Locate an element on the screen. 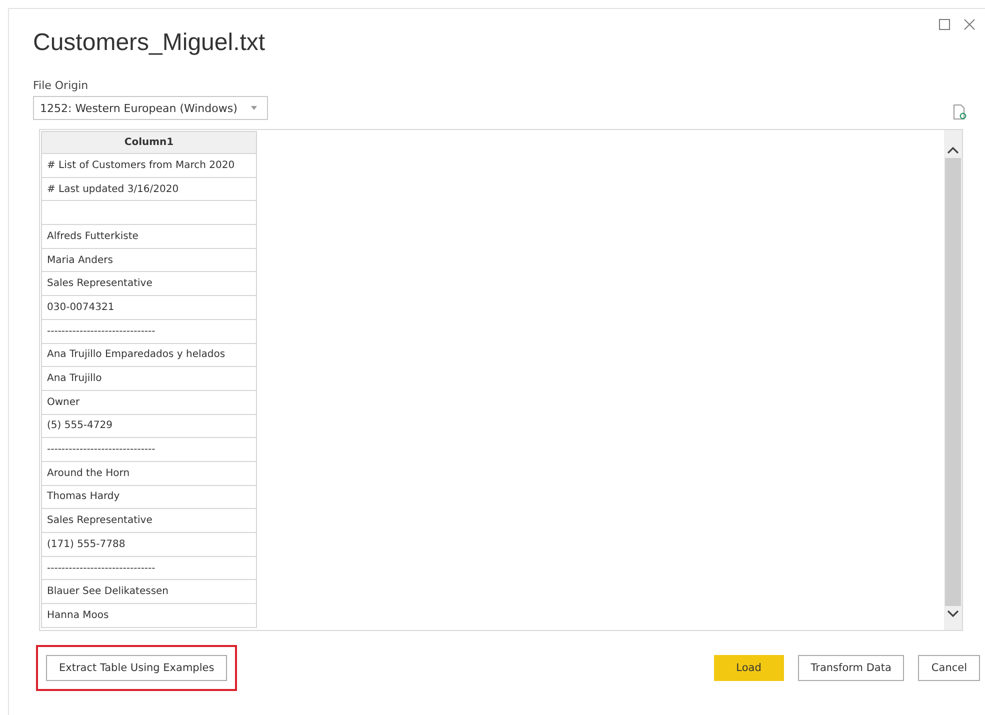 This screenshot has width=985, height=715. file-origin-label: File Origin is located at coordinates (61, 85).